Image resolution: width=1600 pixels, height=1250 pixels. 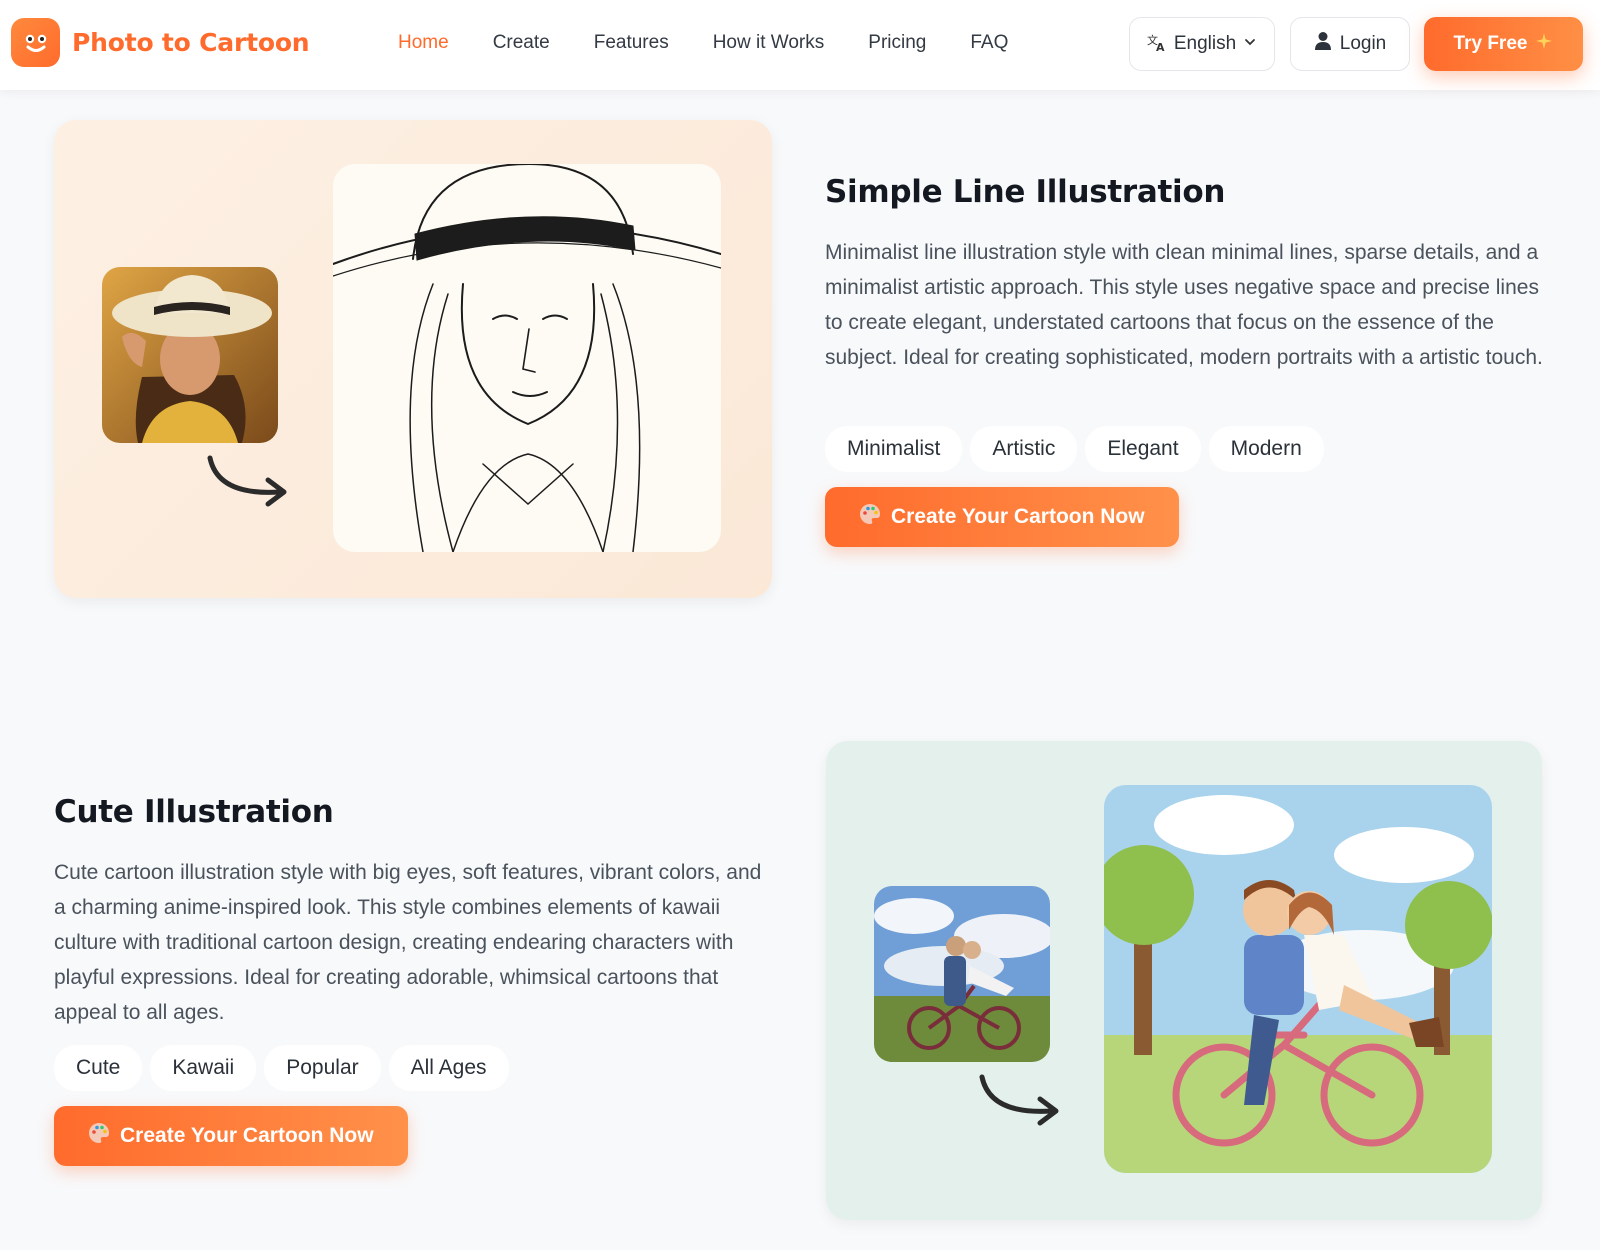 What do you see at coordinates (769, 43) in the screenshot?
I see `nav-how-it-works: How it Works` at bounding box center [769, 43].